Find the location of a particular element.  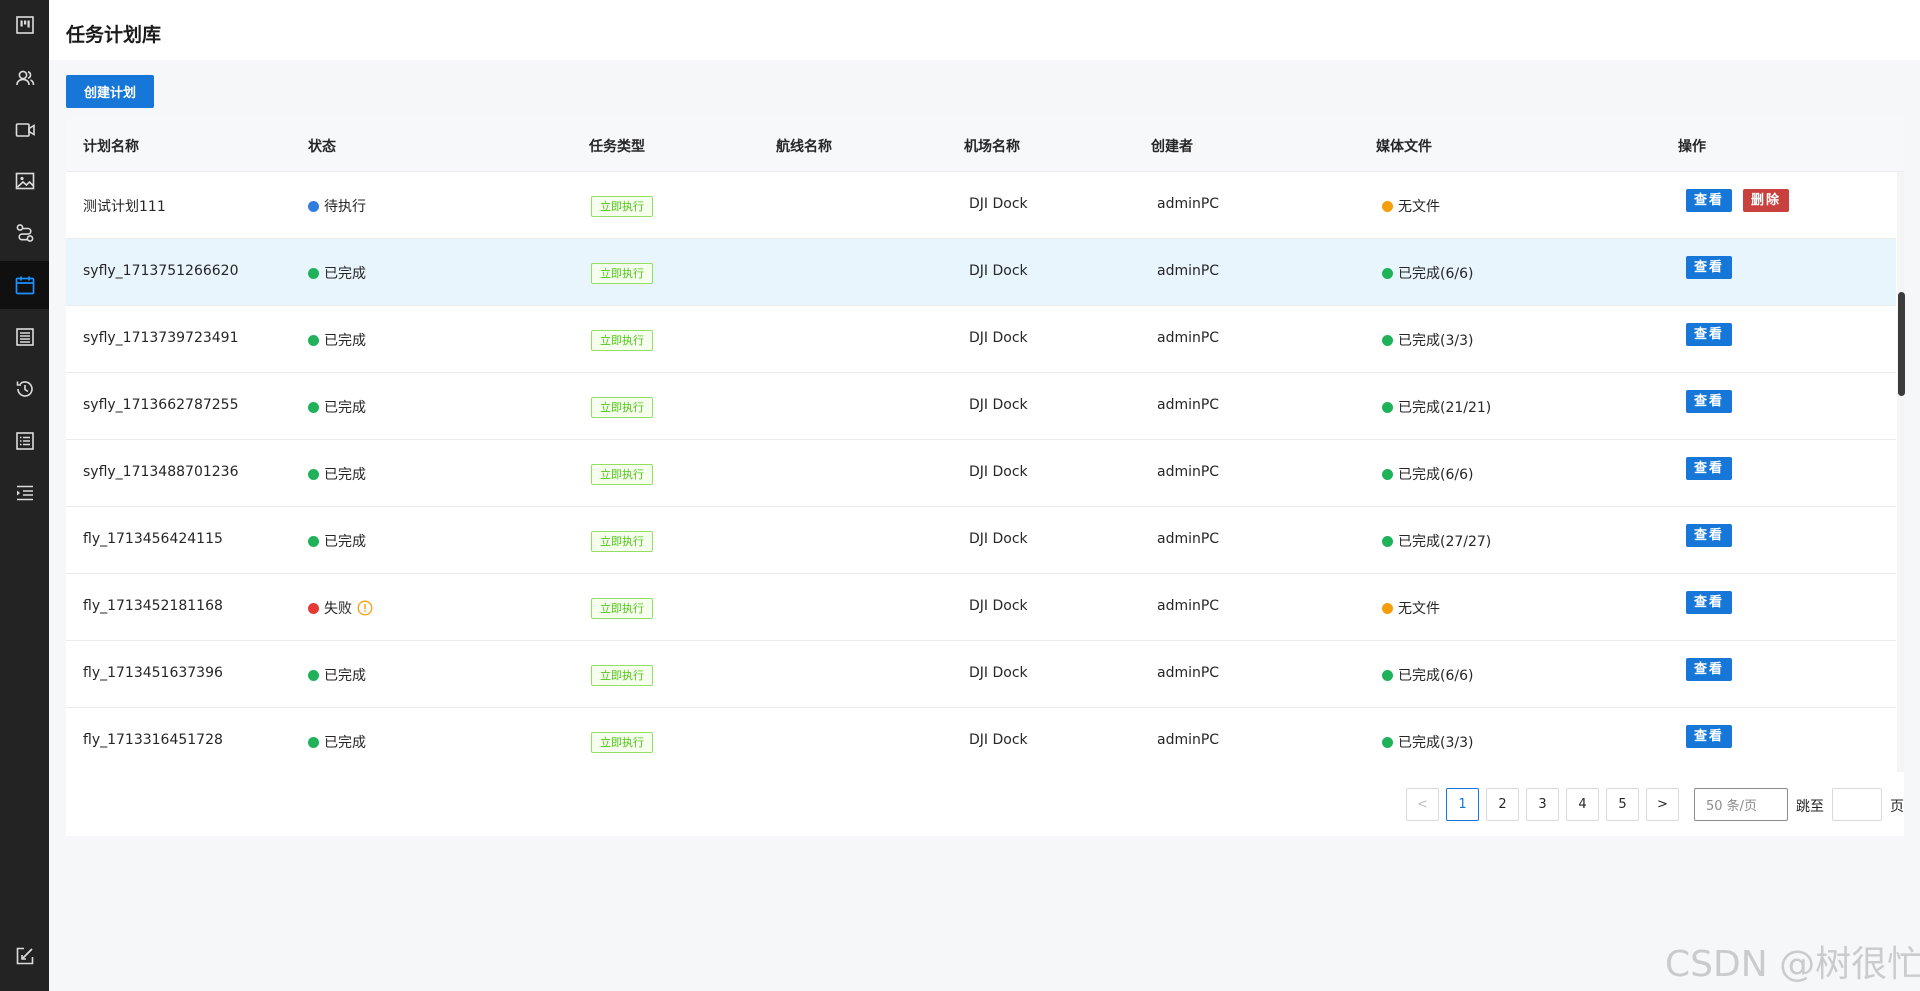

building-icon is located at coordinates (24, 337).